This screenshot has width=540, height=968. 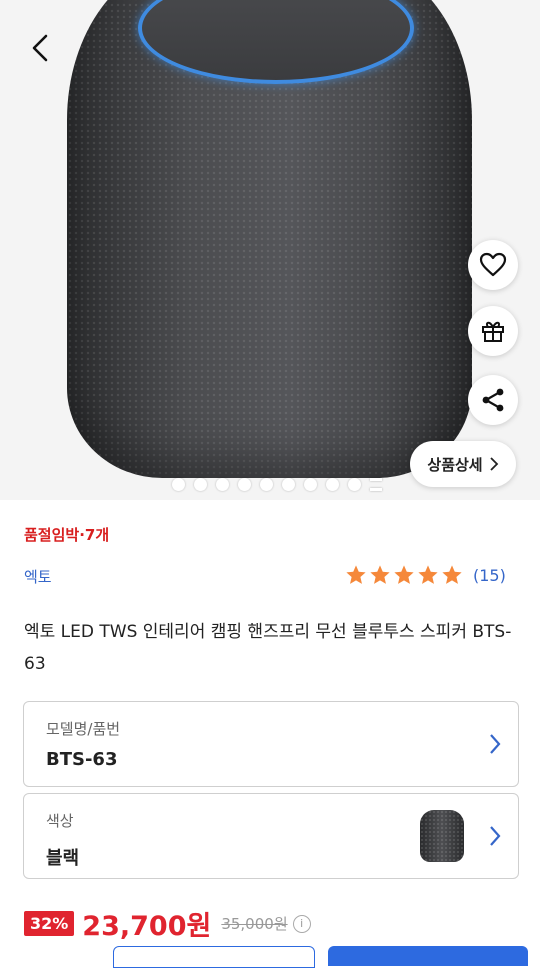 What do you see at coordinates (376, 484) in the screenshot?
I see `pagination-dot-active` at bounding box center [376, 484].